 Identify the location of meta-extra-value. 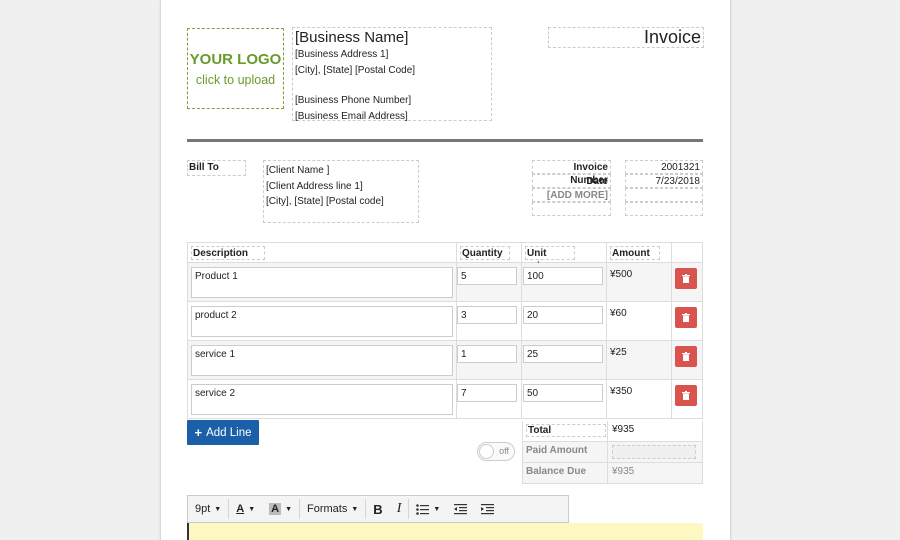
(664, 195).